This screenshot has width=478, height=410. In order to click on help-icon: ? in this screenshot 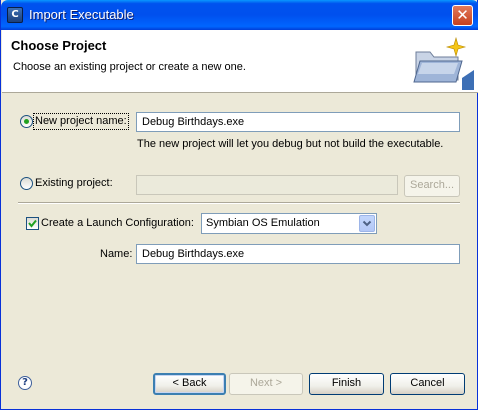, I will do `click(25, 383)`.